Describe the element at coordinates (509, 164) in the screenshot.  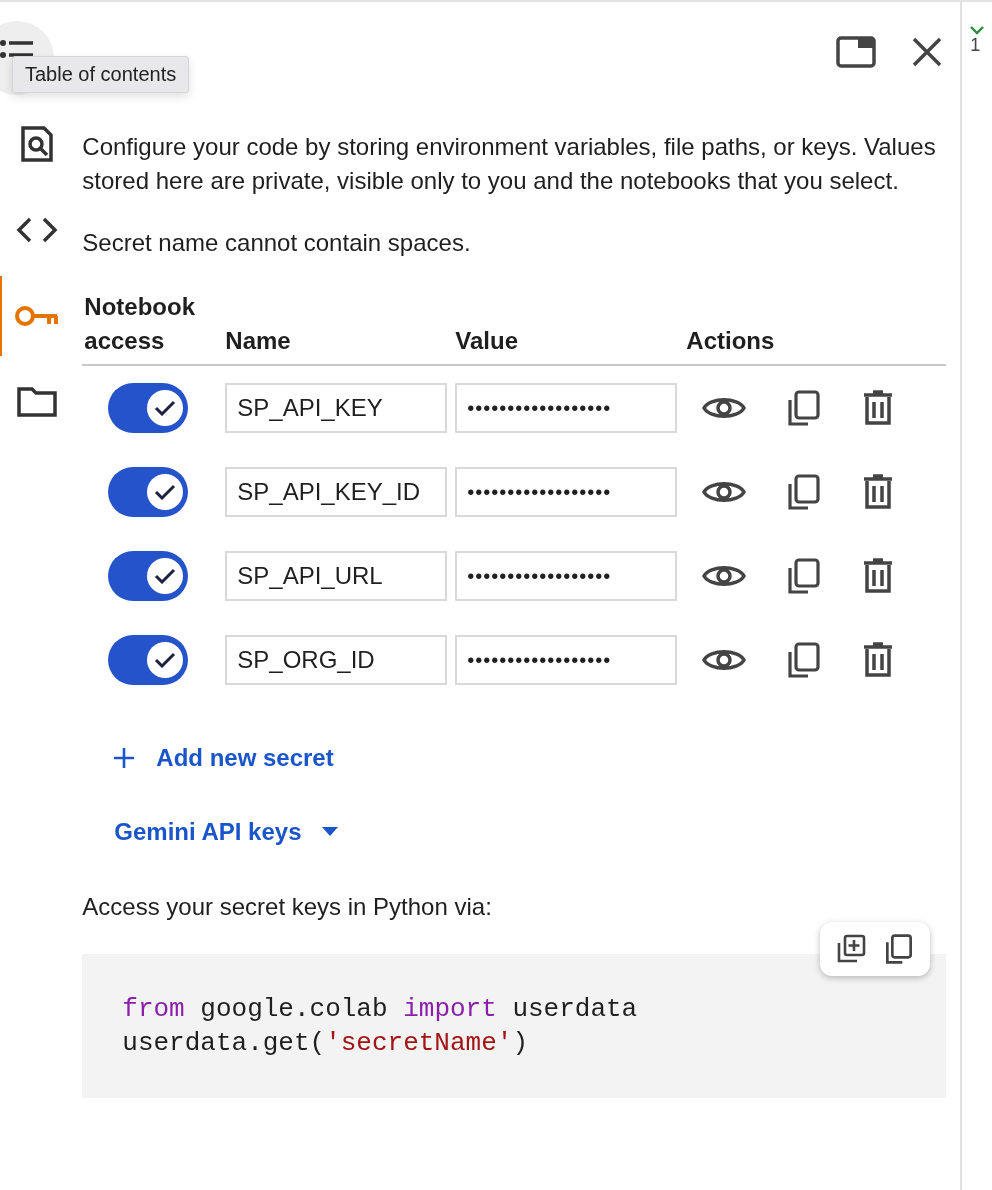
I see `description-text: Configure your code by storing environment variables, file paths, or keys. Values stored here are private, visible only to you and the notebooks that you select.` at that location.